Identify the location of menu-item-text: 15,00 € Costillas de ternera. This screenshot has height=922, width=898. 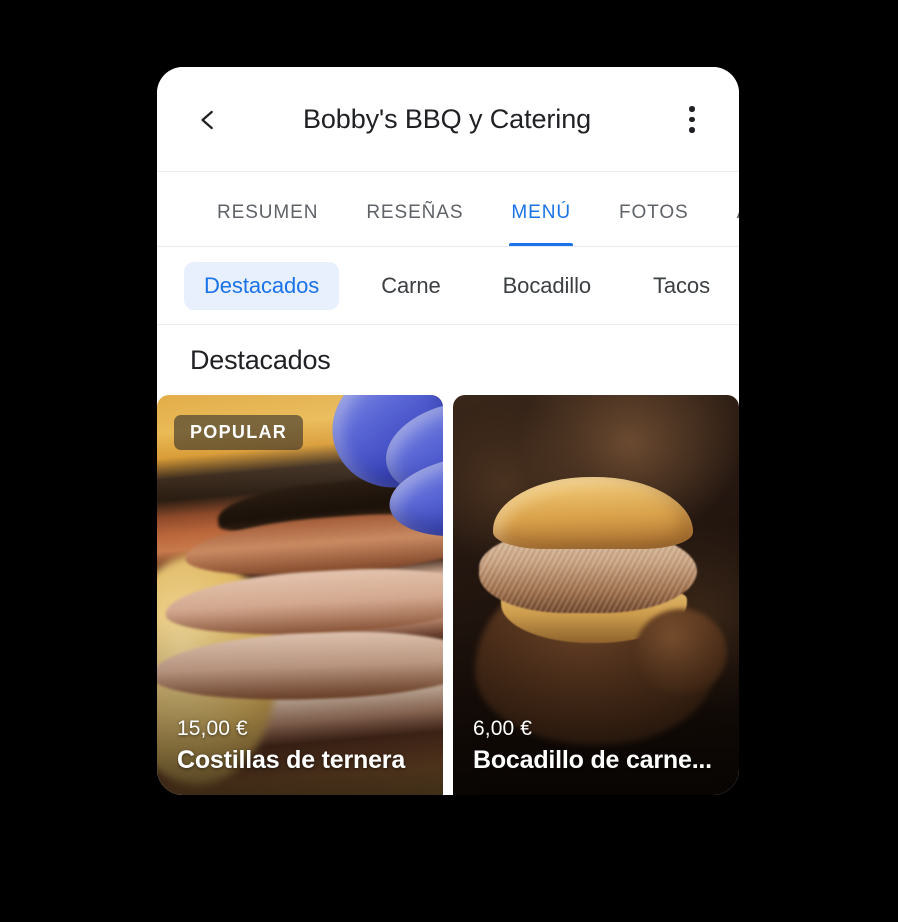
(303, 746).